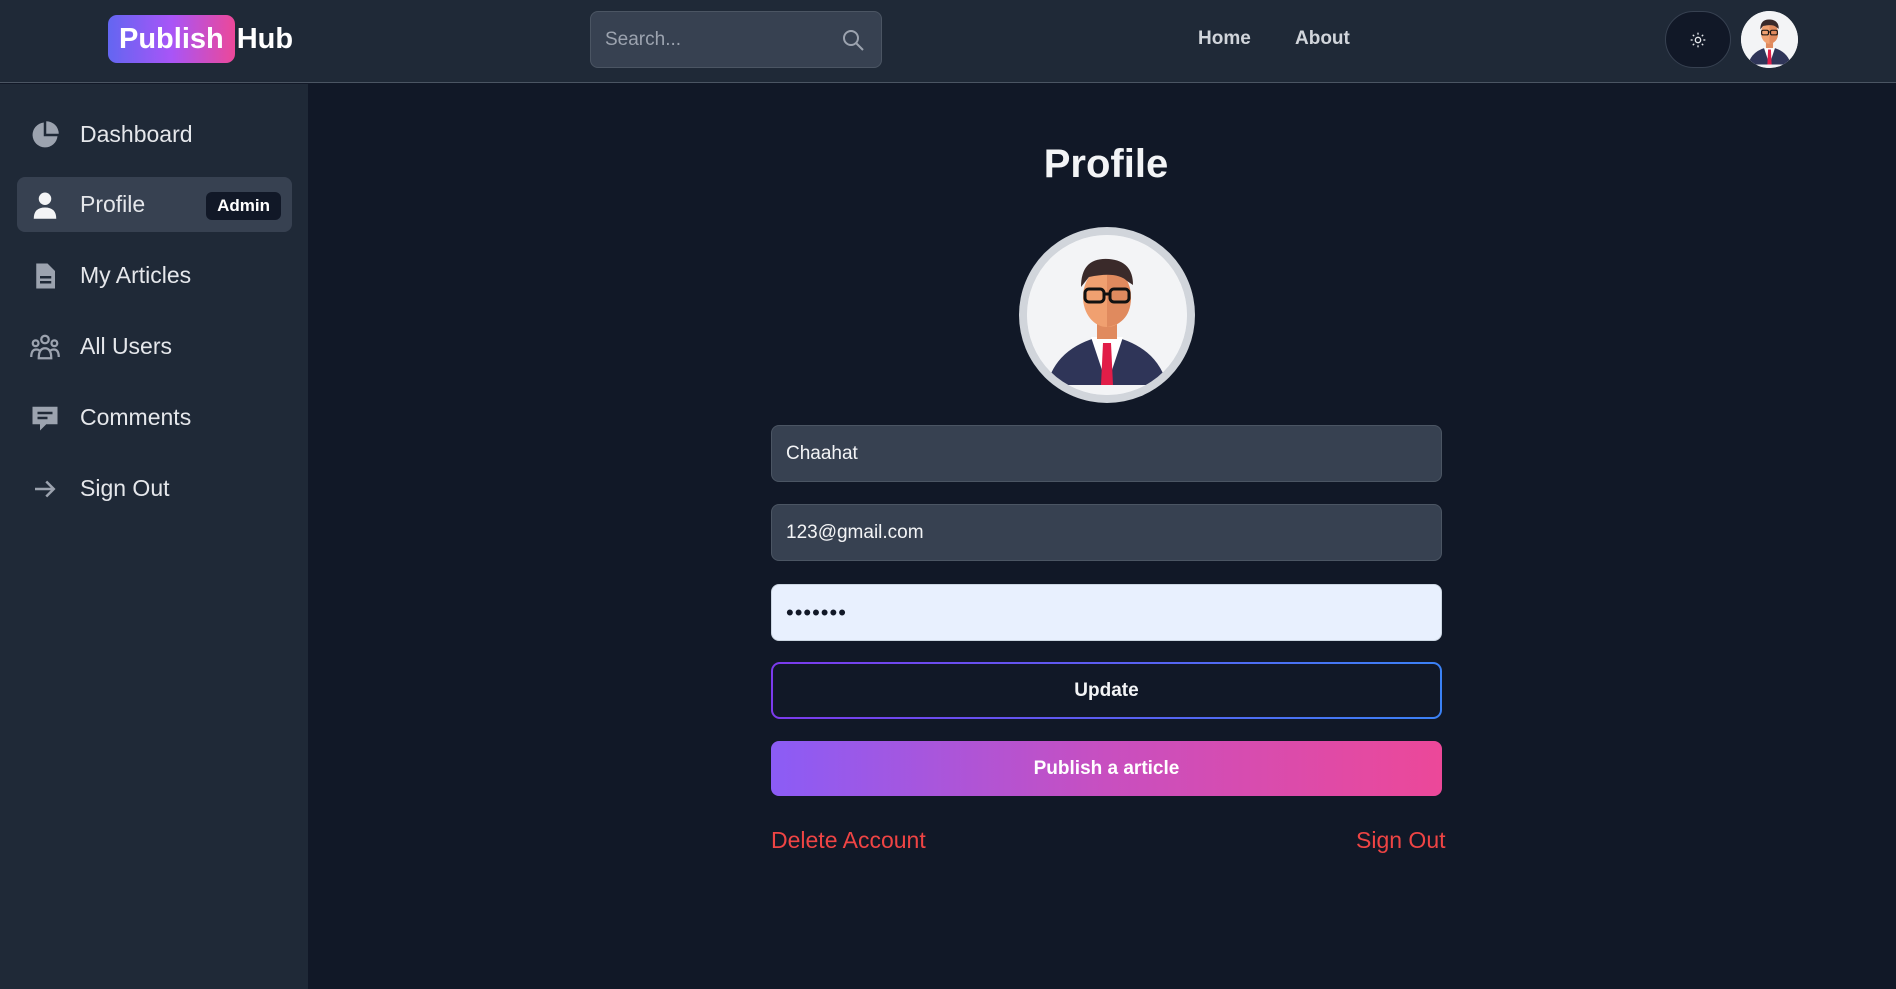  I want to click on nav-home-link: Home, so click(1224, 39).